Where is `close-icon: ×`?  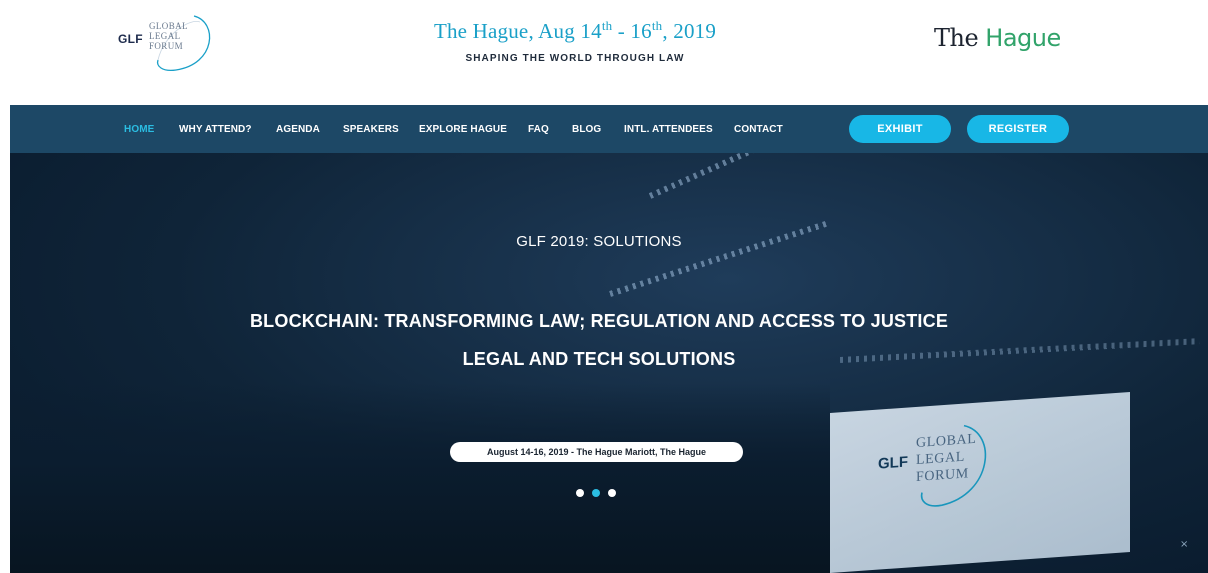 close-icon: × is located at coordinates (1184, 544).